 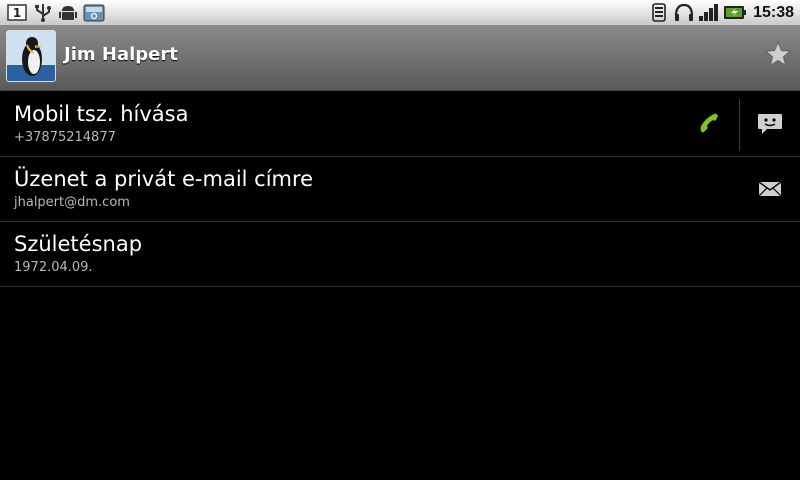 I want to click on call-button, so click(x=710, y=123).